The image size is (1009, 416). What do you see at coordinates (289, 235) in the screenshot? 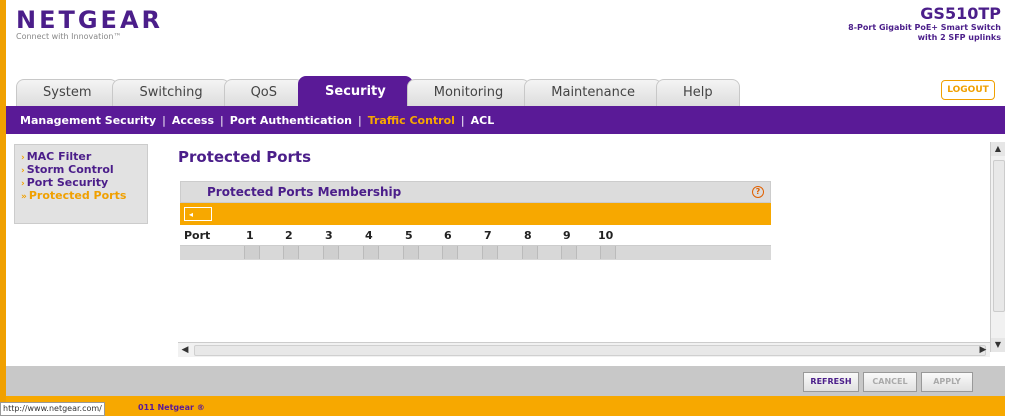
I see `port-number: 2` at bounding box center [289, 235].